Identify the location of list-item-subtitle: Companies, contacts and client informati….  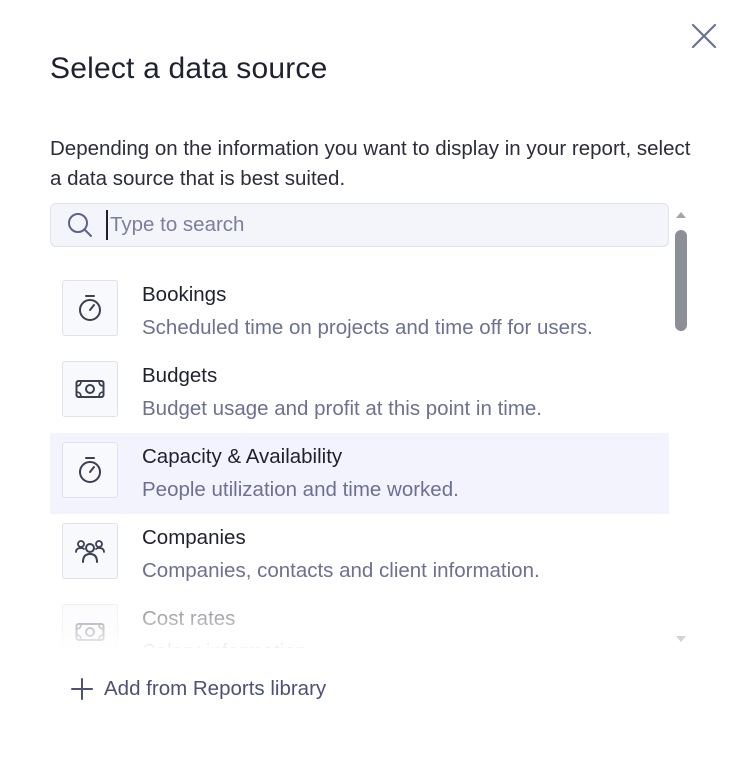
(341, 570).